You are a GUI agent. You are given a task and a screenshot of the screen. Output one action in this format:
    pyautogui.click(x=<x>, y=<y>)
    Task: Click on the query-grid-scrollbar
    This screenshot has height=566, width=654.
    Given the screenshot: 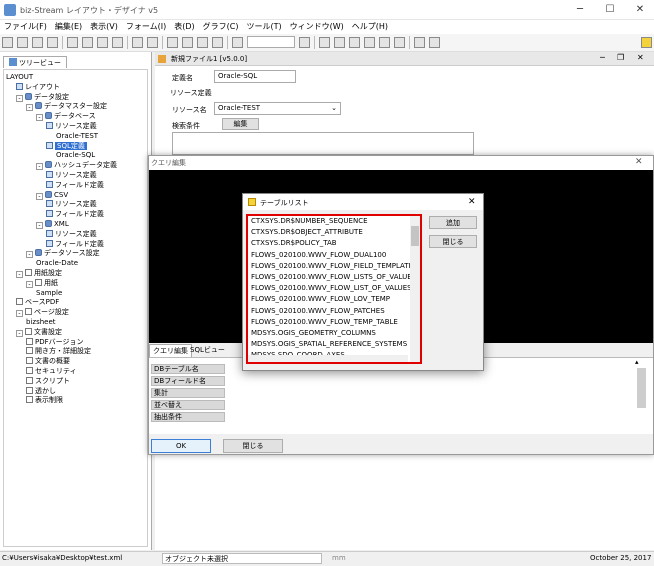 What is the action you would take?
    pyautogui.click(x=641, y=388)
    